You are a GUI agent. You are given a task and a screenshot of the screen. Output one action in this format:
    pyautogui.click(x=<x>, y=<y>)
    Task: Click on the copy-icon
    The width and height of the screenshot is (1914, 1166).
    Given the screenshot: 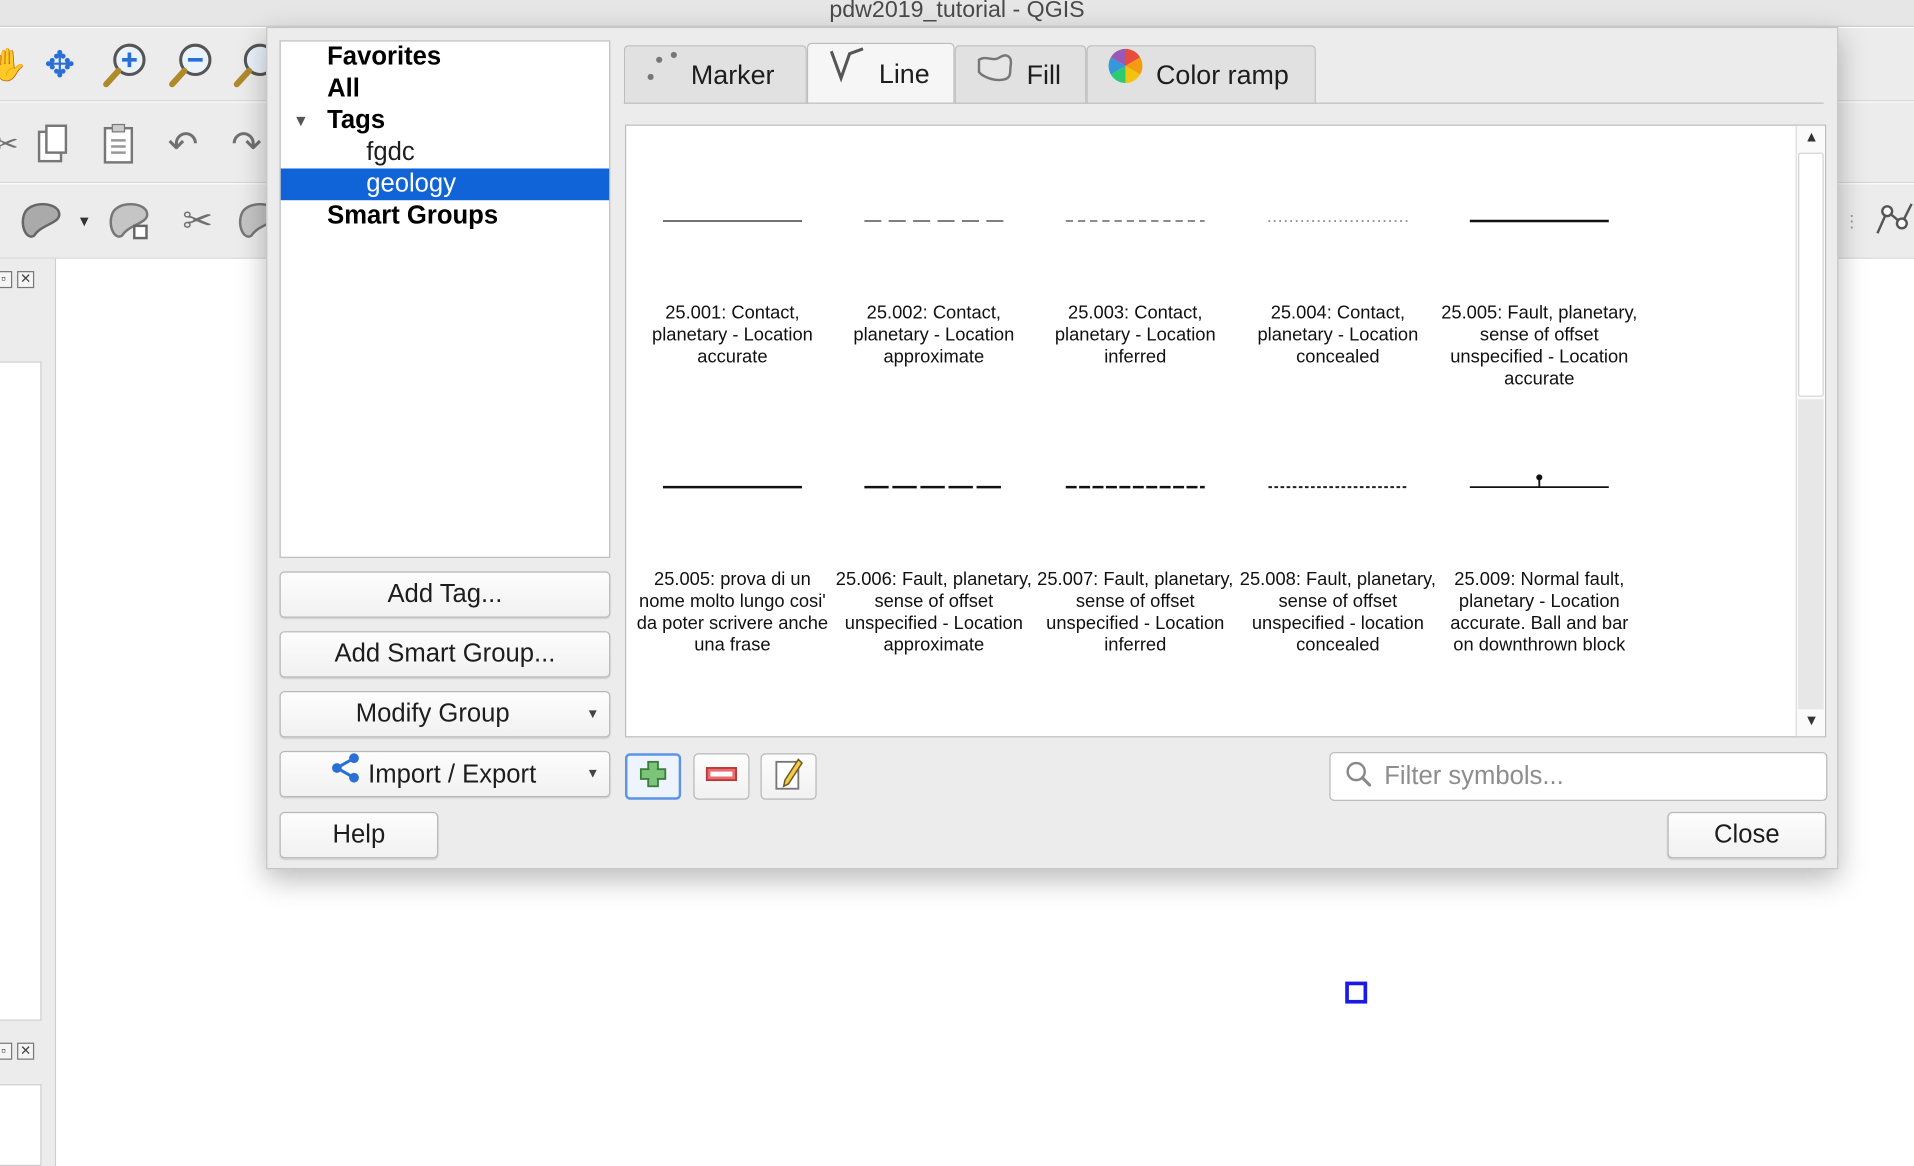 What is the action you would take?
    pyautogui.click(x=53, y=144)
    